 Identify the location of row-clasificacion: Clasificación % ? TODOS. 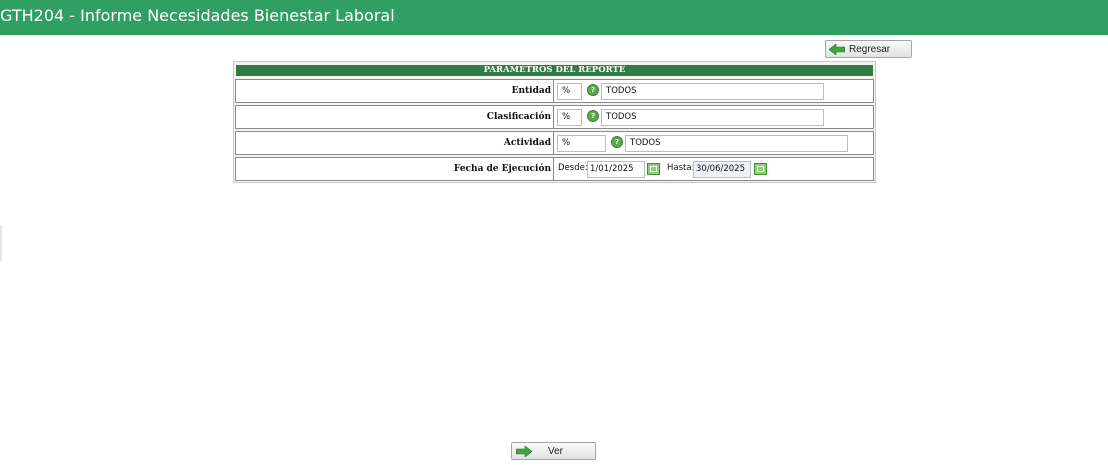
(554, 117).